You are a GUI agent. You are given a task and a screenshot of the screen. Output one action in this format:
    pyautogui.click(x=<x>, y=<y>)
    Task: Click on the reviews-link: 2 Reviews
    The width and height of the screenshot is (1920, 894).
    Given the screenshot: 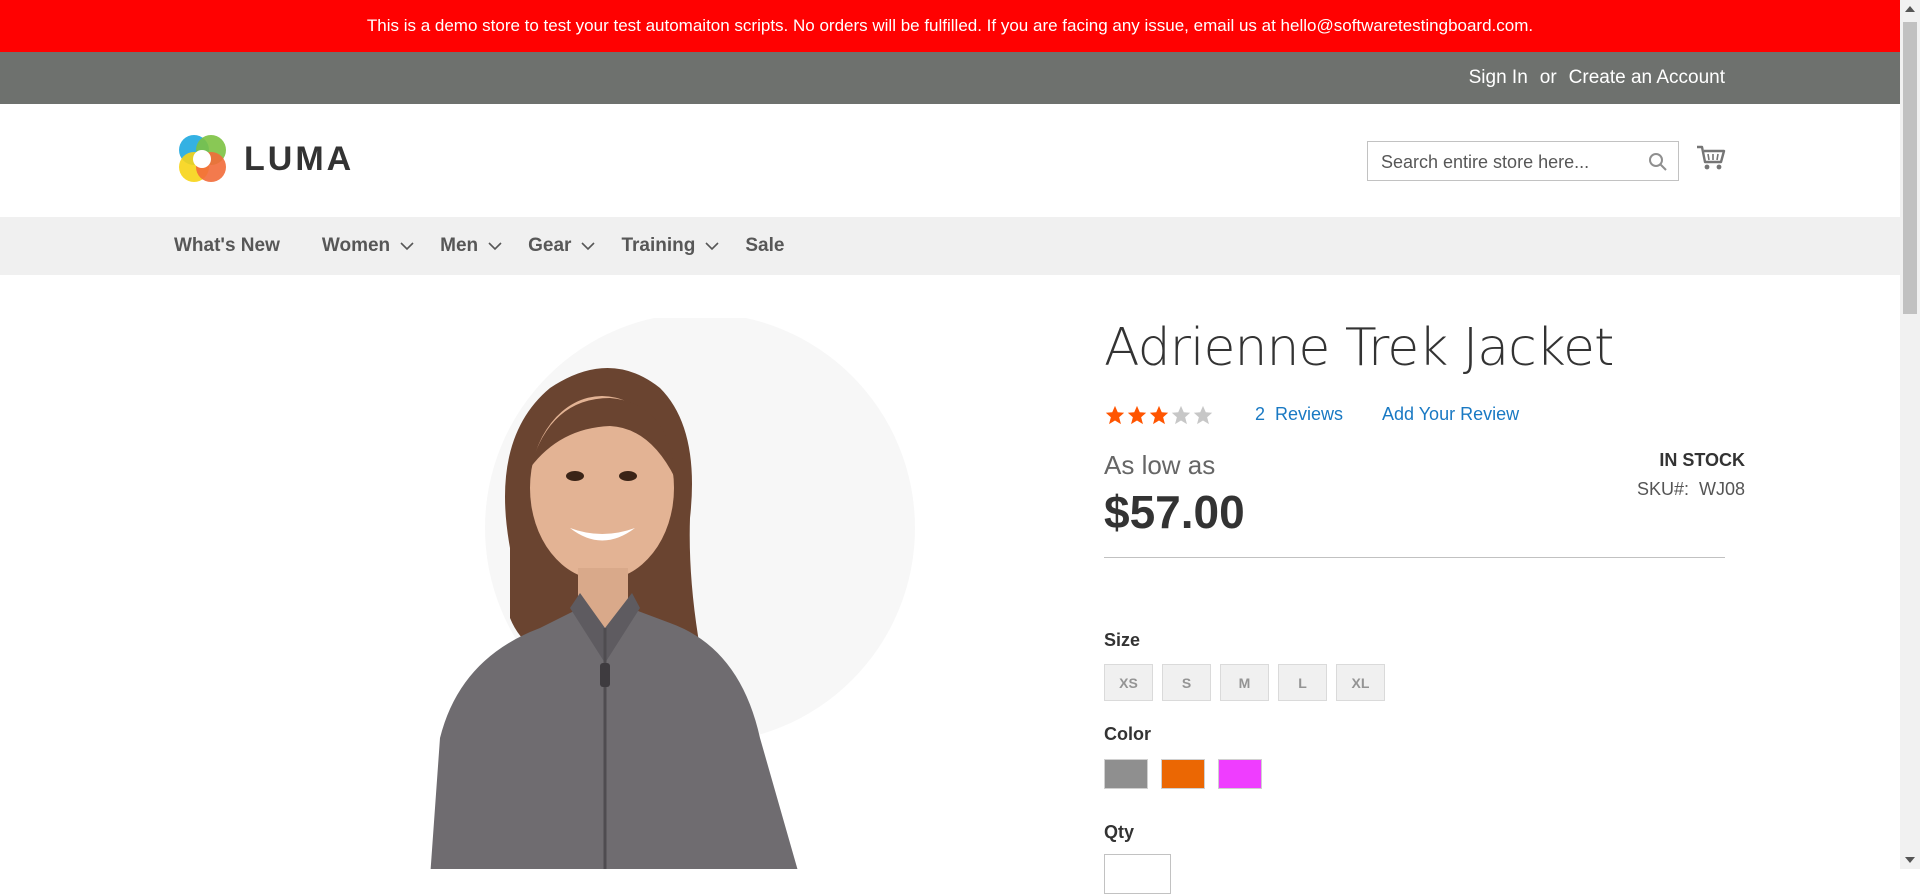 What is the action you would take?
    pyautogui.click(x=1299, y=414)
    